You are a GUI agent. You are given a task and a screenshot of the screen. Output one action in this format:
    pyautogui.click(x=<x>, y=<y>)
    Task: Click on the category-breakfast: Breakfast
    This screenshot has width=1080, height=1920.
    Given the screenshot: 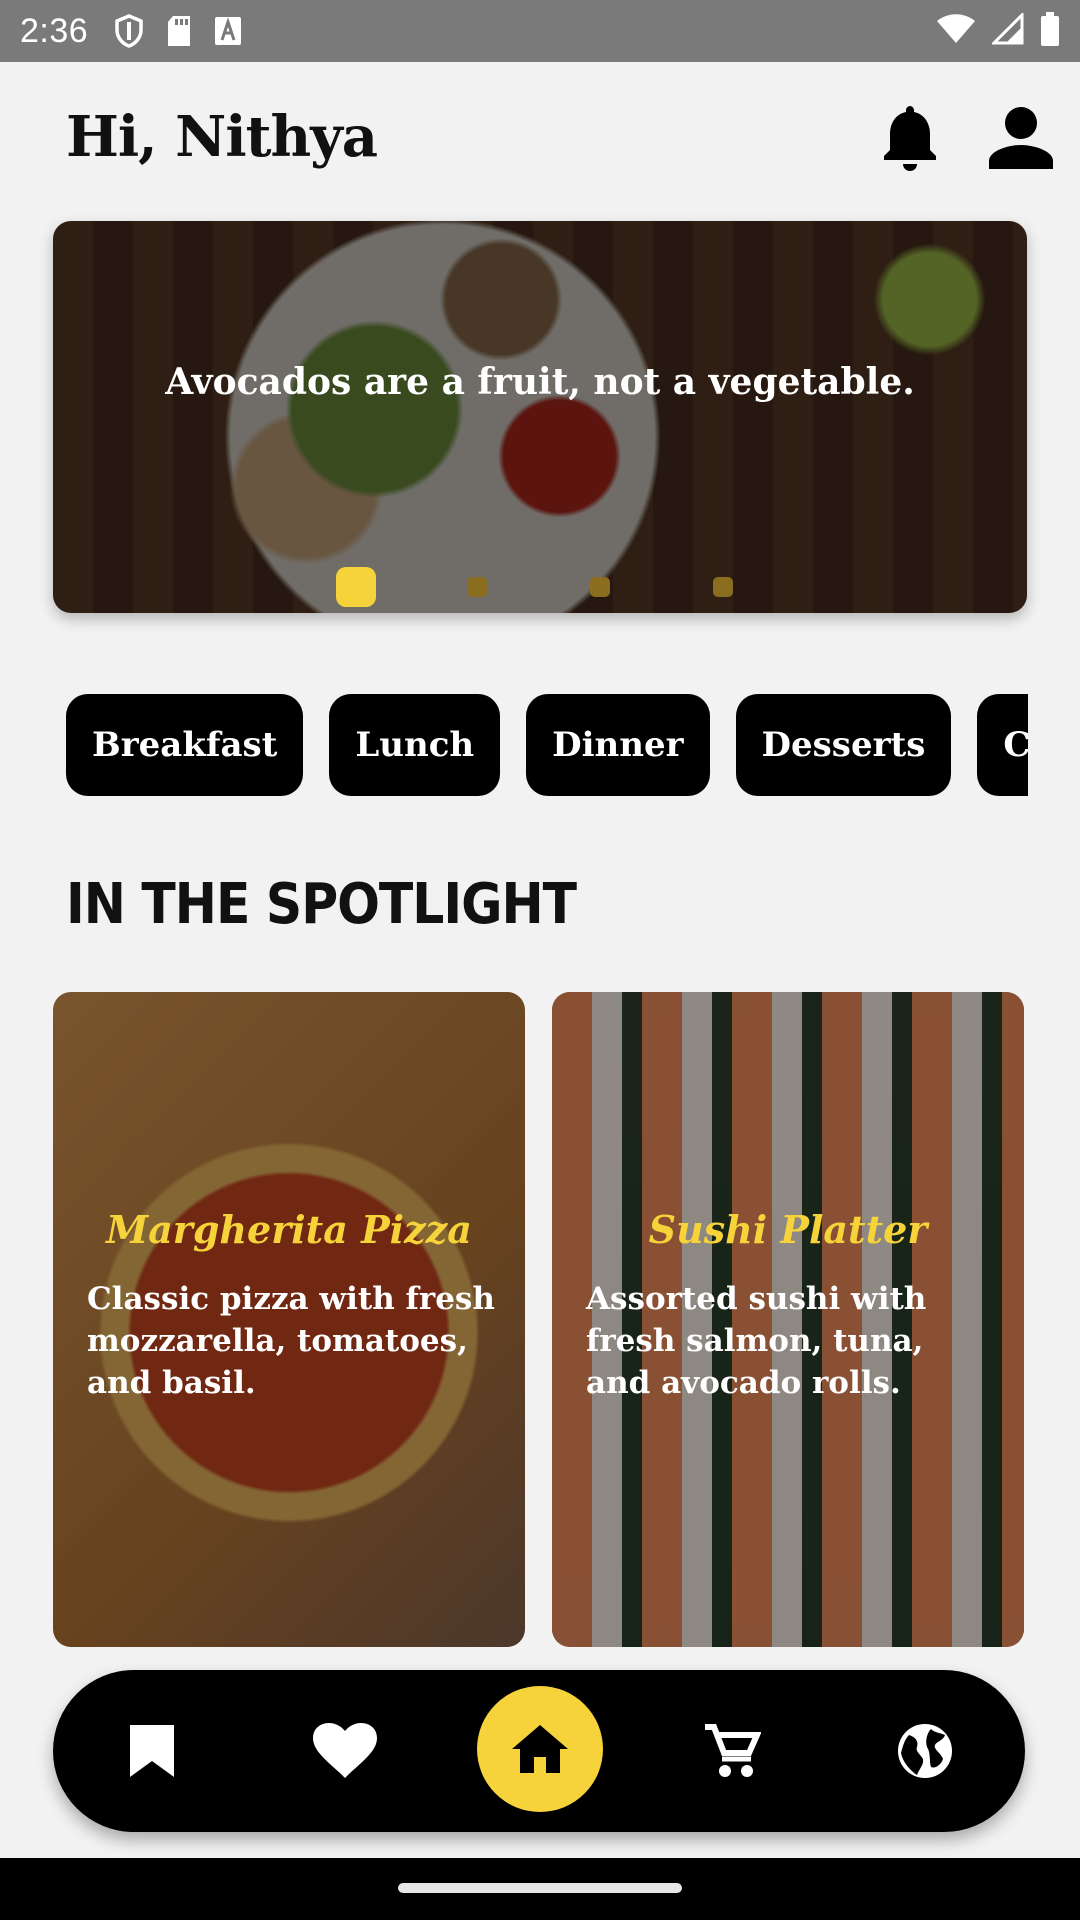 What is the action you would take?
    pyautogui.click(x=185, y=745)
    